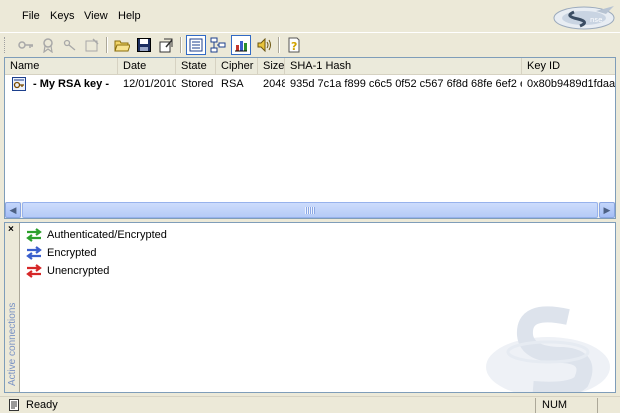 The image size is (620, 413). What do you see at coordinates (584, 18) in the screenshot?
I see `app-logo: nse` at bounding box center [584, 18].